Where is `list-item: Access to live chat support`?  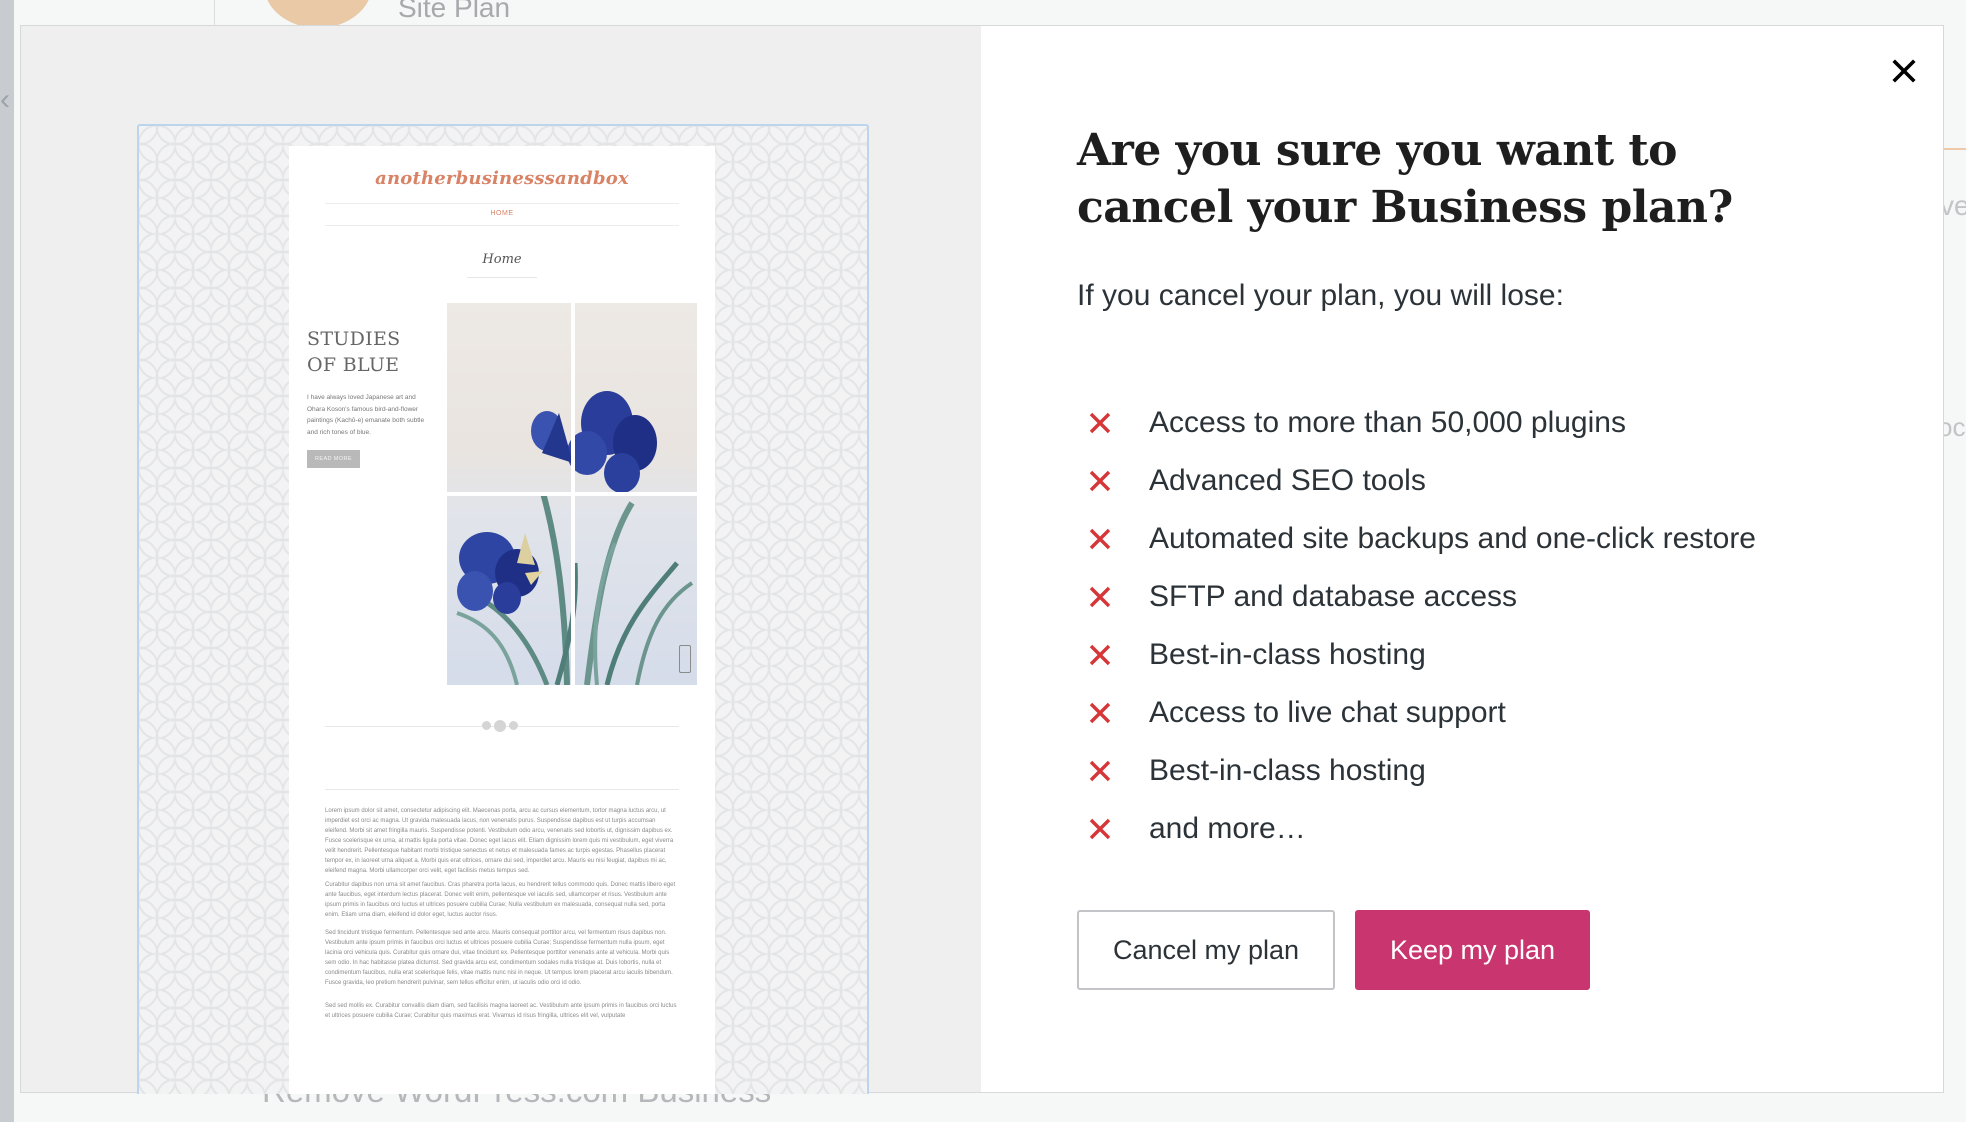
list-item: Access to live chat support is located at coordinates (1420, 713).